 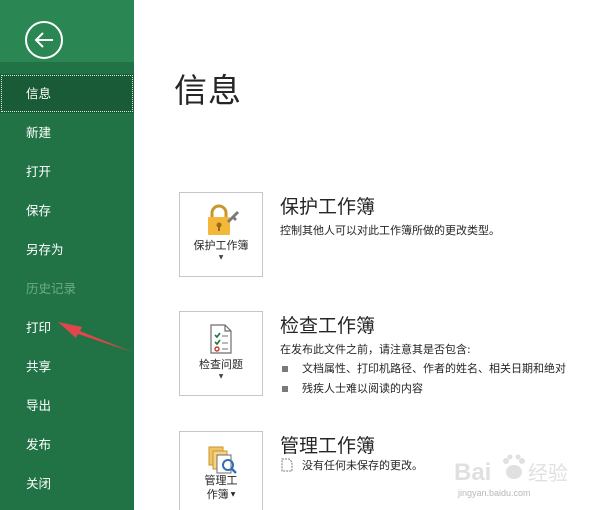 What do you see at coordinates (328, 207) in the screenshot?
I see `protect-workbook-title: 保护工作簿` at bounding box center [328, 207].